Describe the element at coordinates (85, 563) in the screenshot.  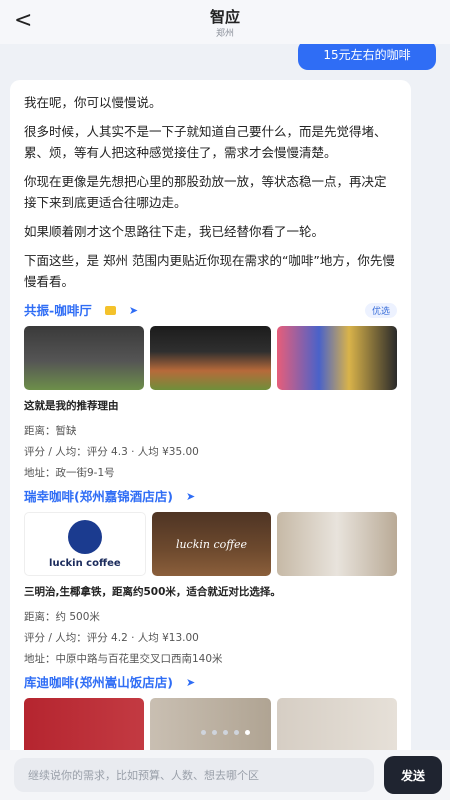
I see `brand-logo-text: luckin coffee` at that location.